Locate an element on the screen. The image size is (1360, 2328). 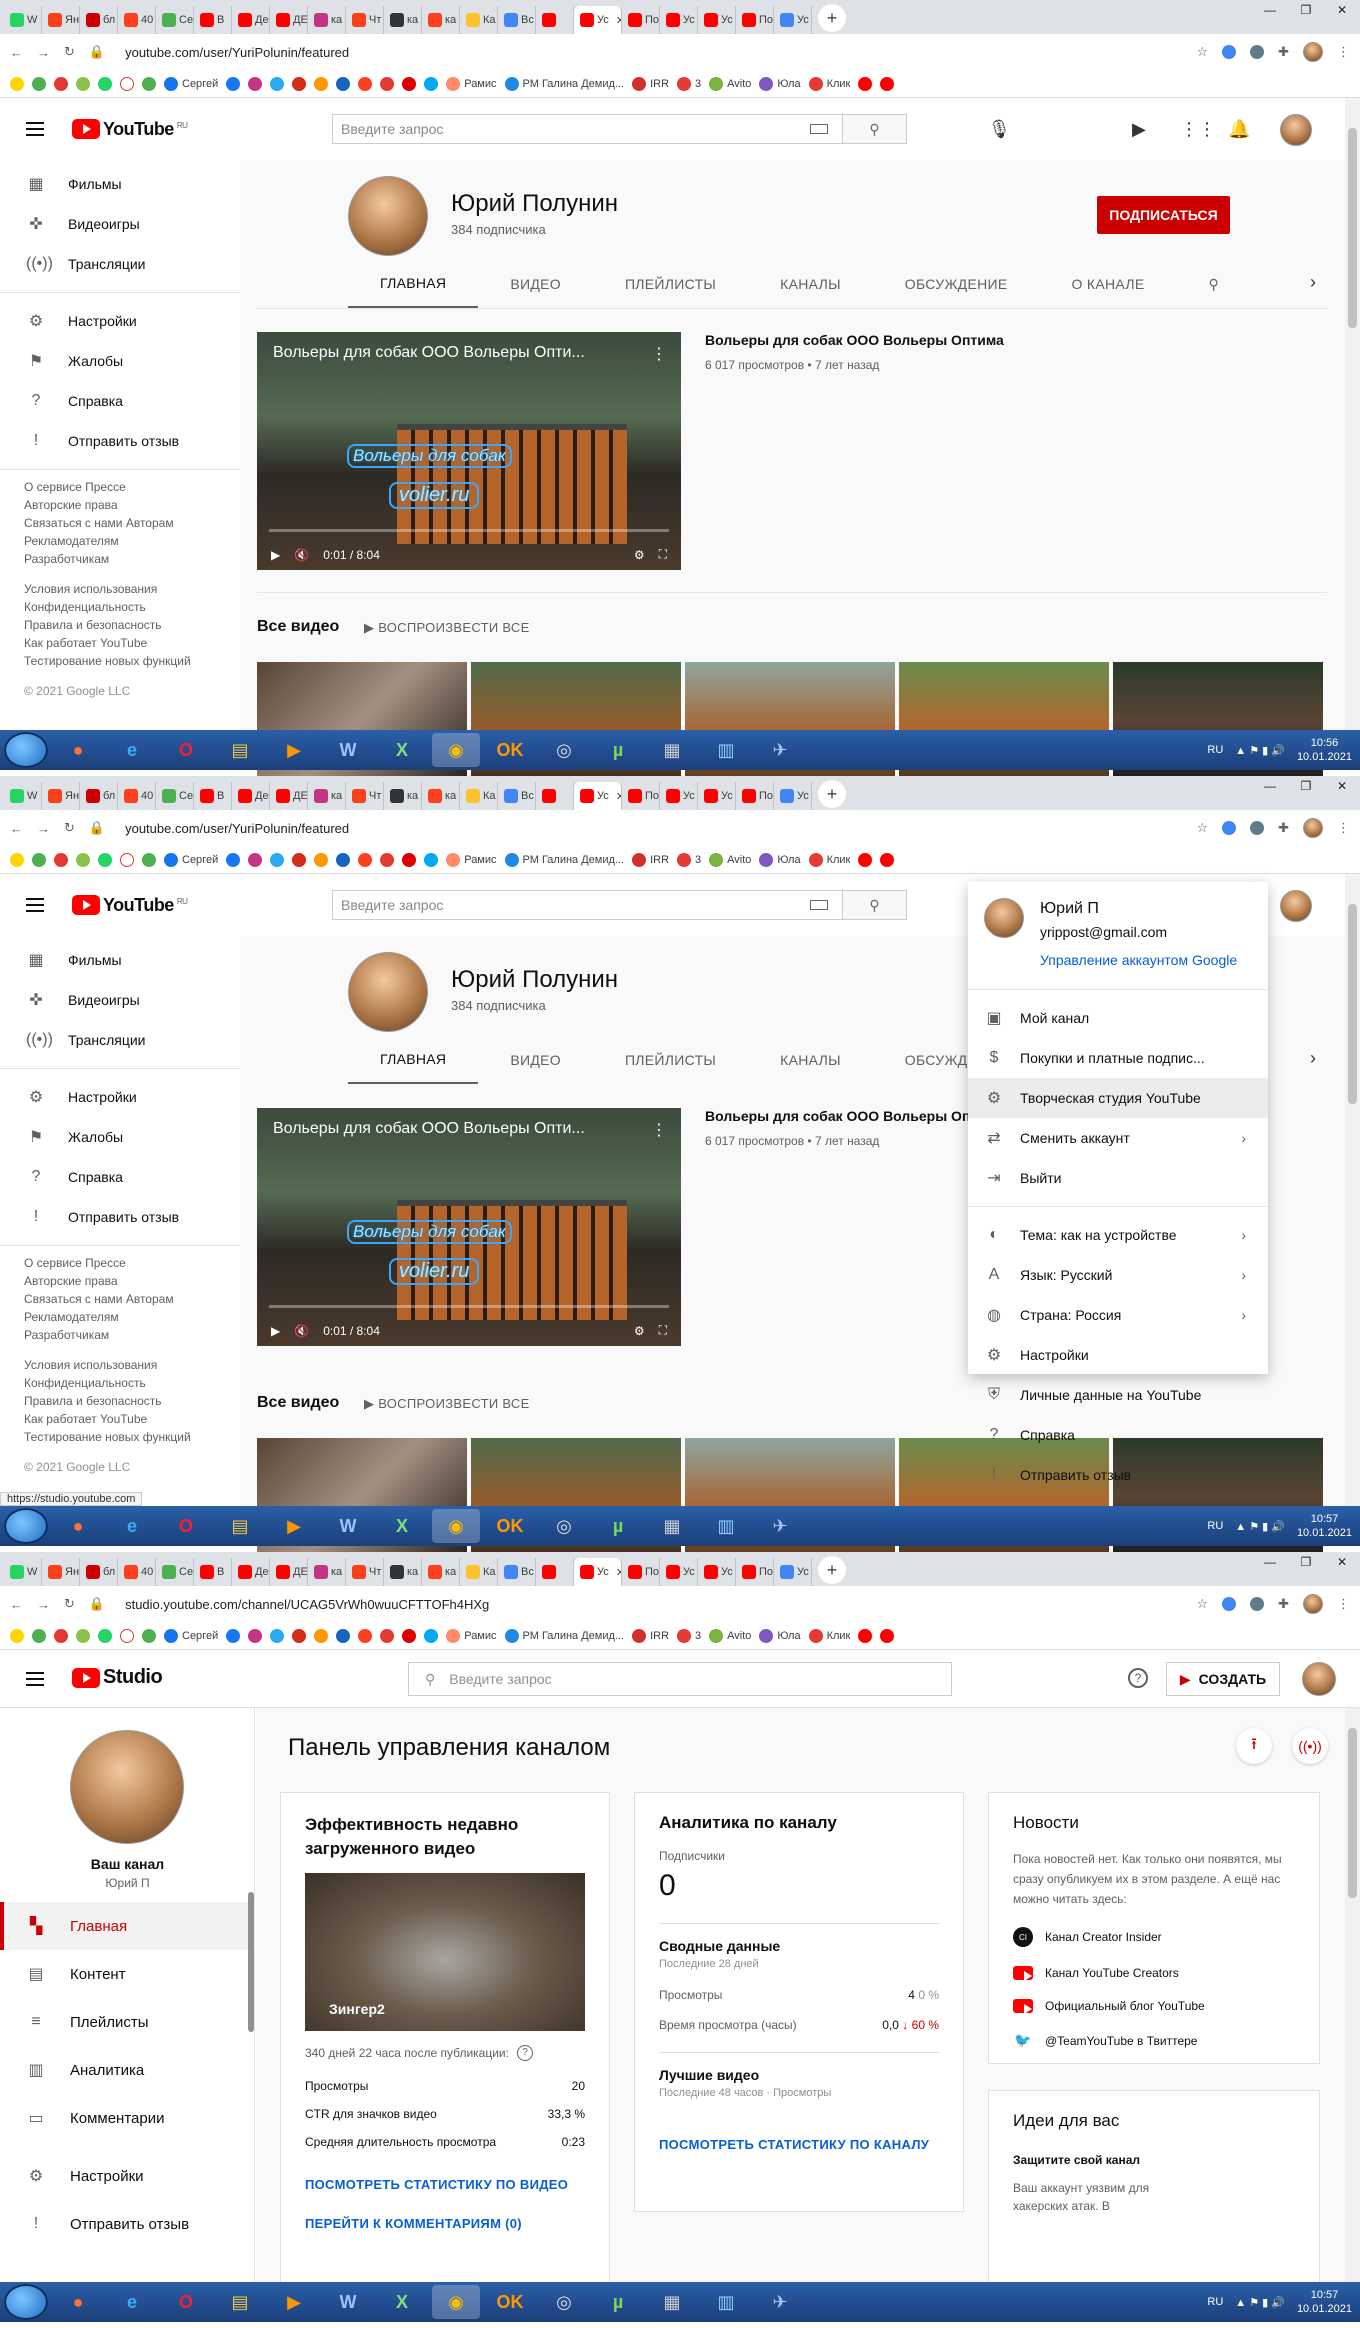
video-stats-link: ПОСМОТРЕТЬ СТАТИСТИКУ ПО ВИДЕО is located at coordinates (445, 2184).